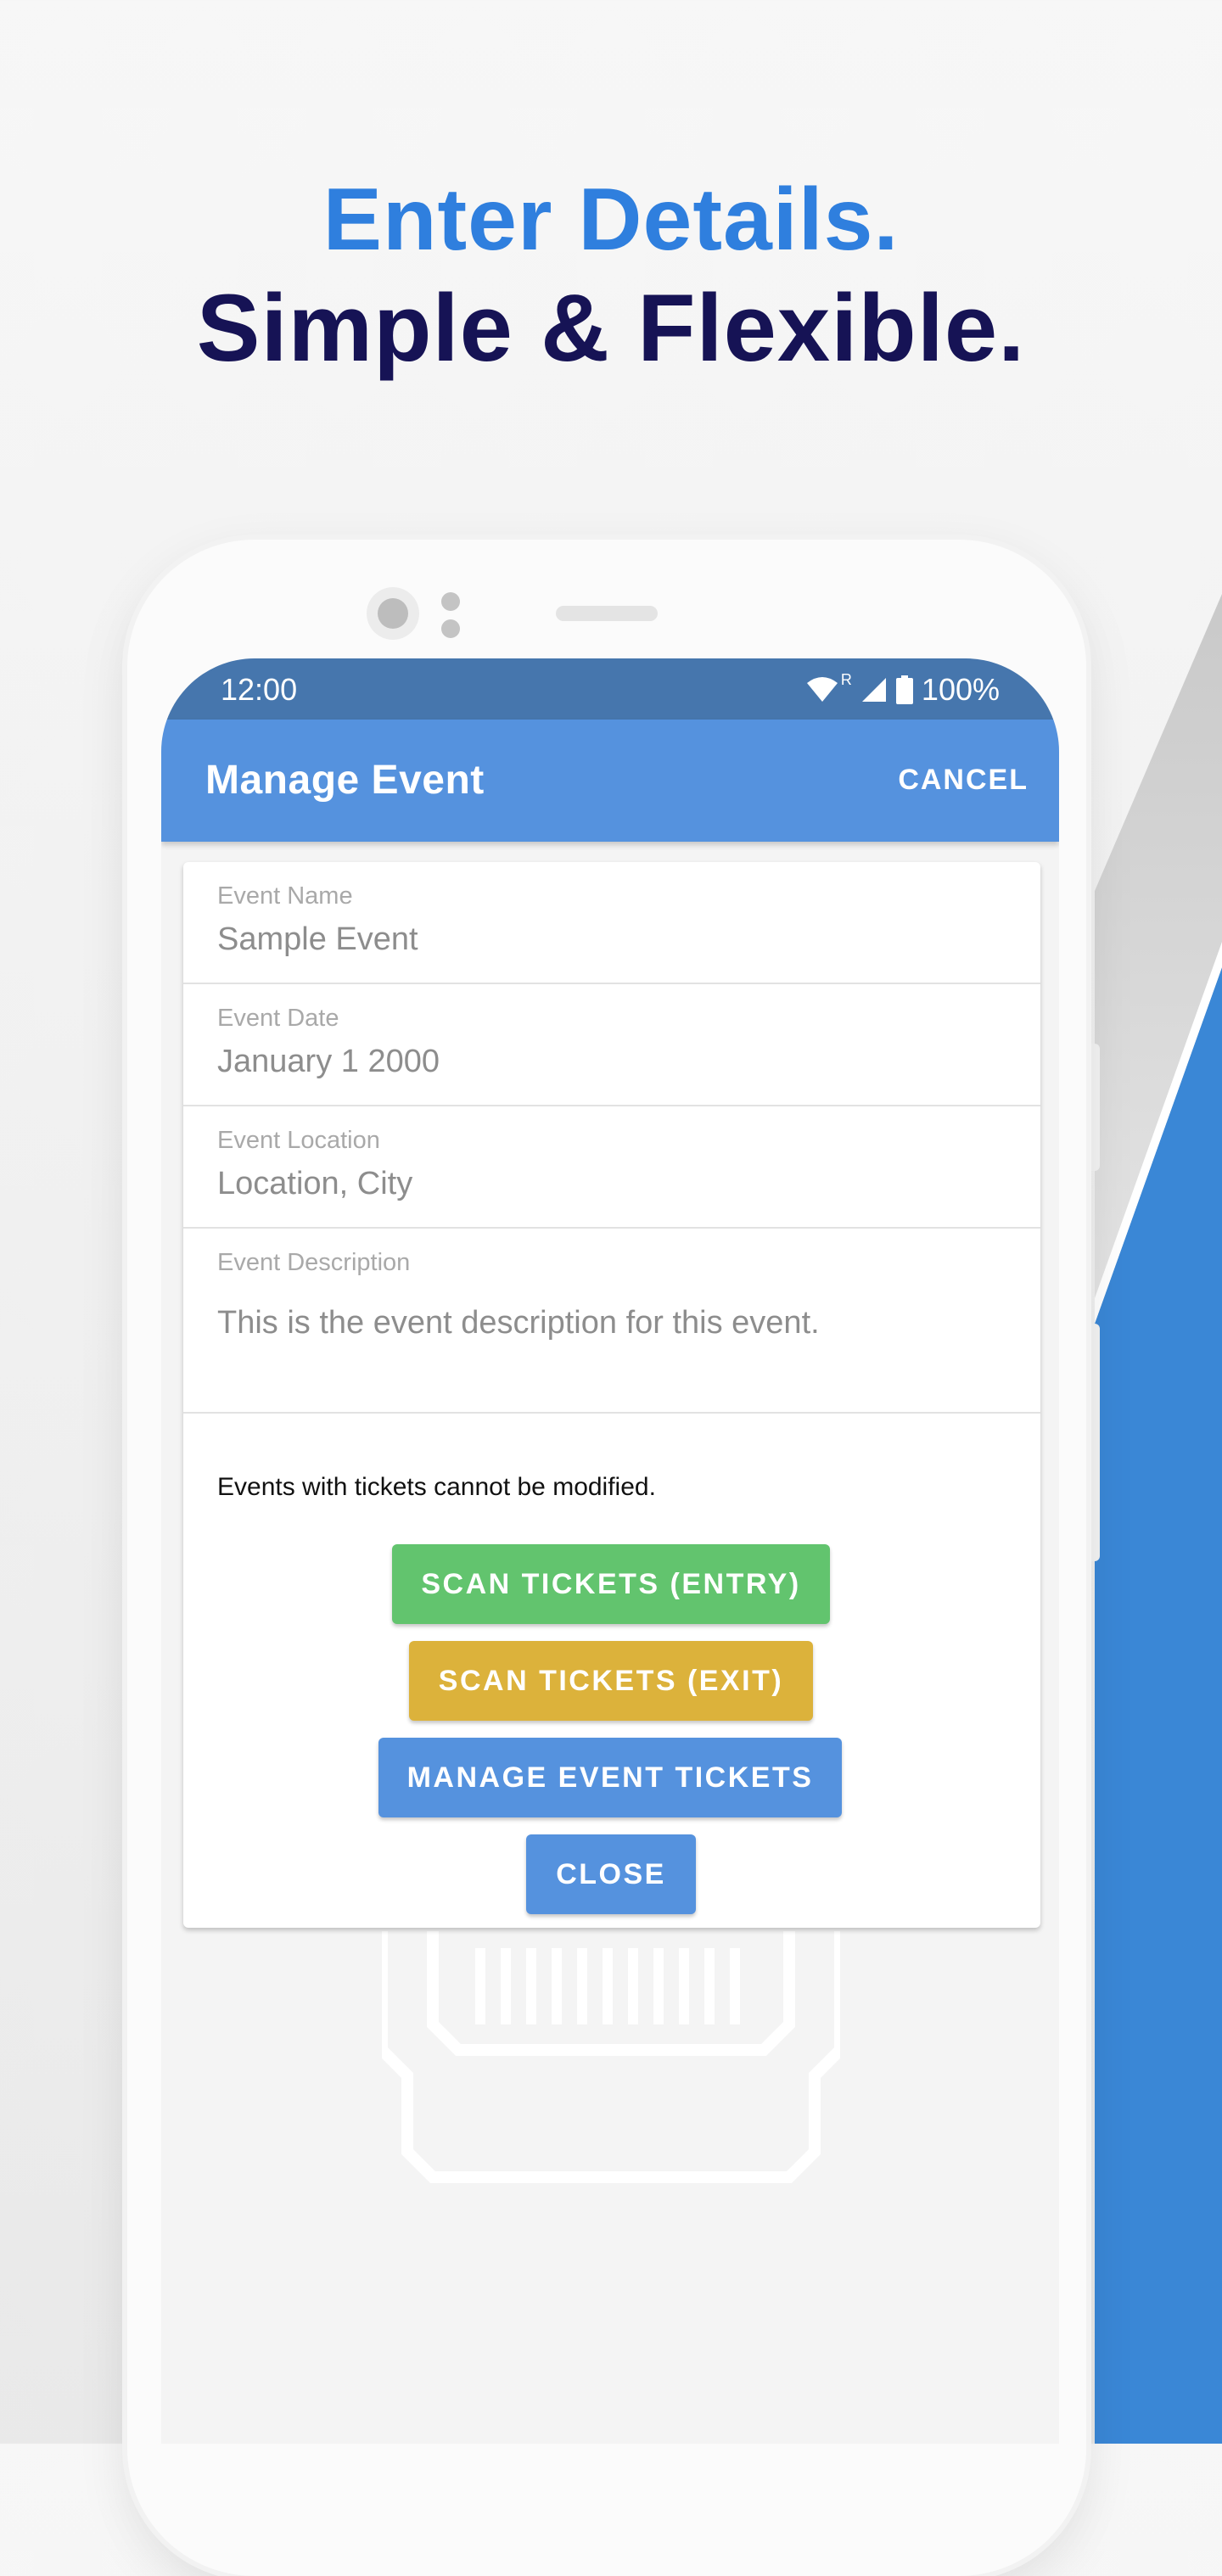 The image size is (1222, 2576). I want to click on proximity-sensor, so click(450, 602).